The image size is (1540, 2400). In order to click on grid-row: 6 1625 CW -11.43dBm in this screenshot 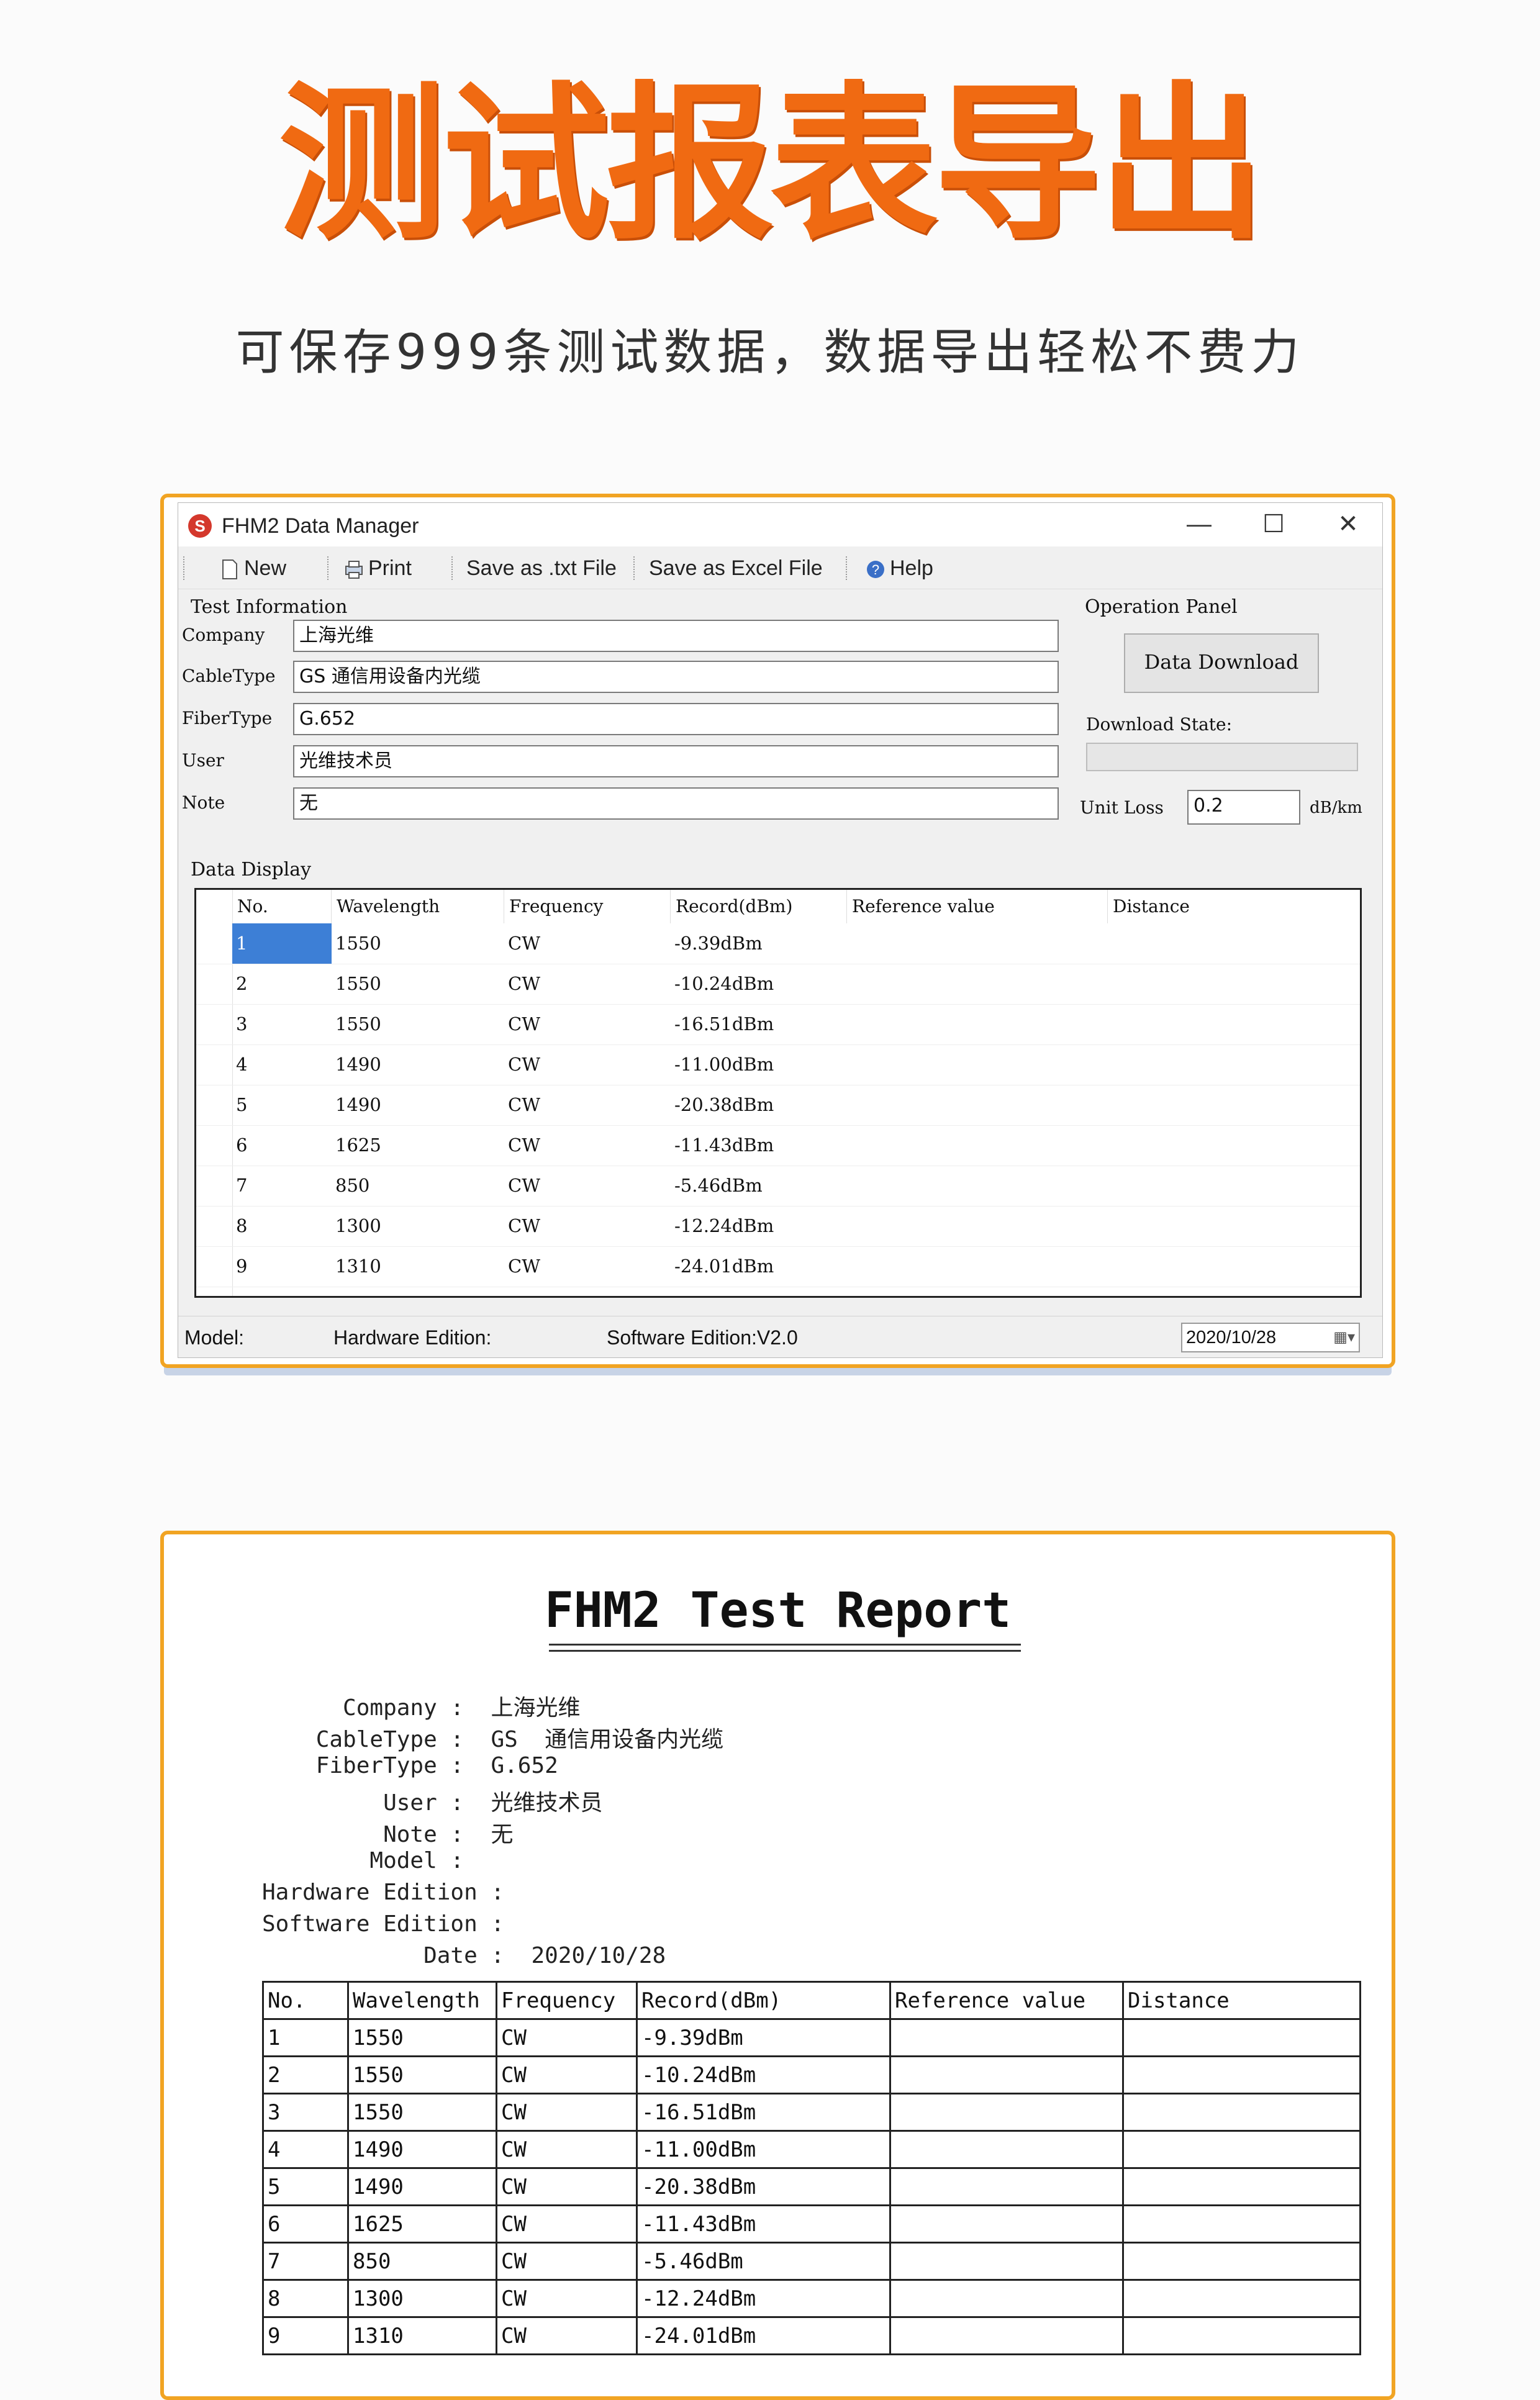, I will do `click(778, 1145)`.